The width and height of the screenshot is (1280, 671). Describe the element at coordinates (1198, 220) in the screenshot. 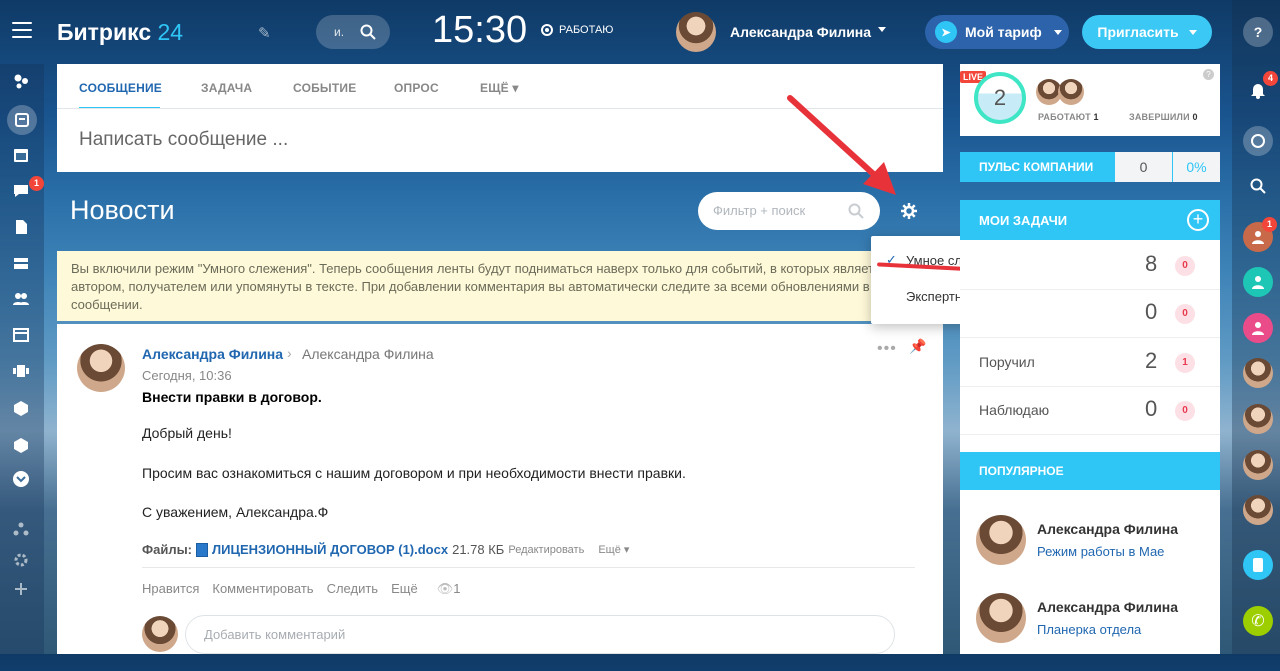

I see `add-task-button: +` at that location.